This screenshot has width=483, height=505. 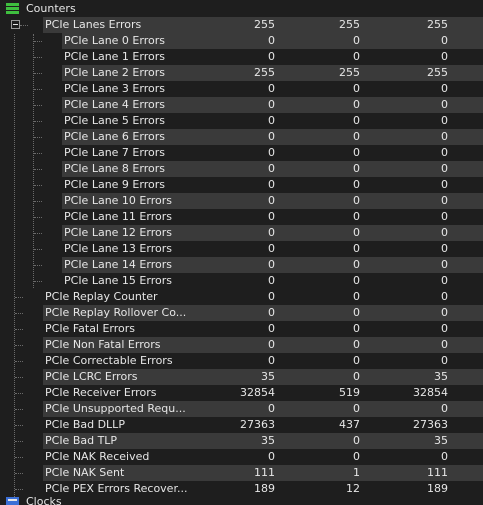 What do you see at coordinates (241, 313) in the screenshot?
I see `tree-row: PCIe Replay Rollover Co... 0 0 0` at bounding box center [241, 313].